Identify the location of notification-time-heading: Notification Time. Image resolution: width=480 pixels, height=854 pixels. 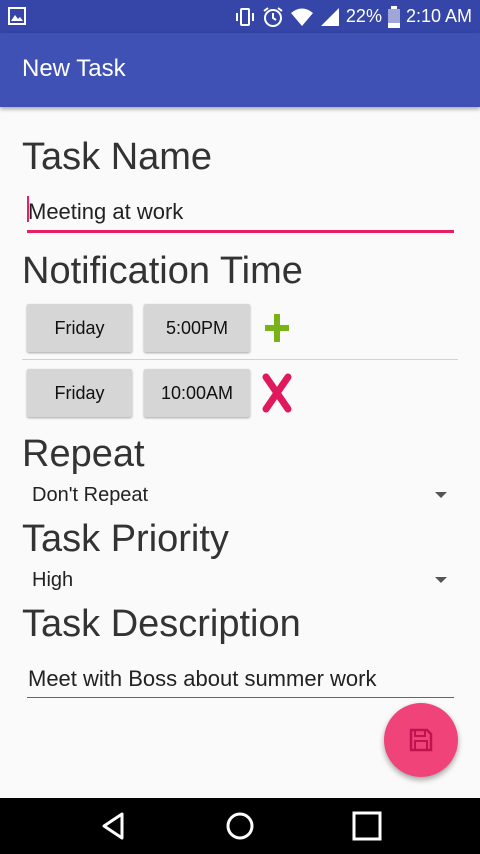
(162, 271).